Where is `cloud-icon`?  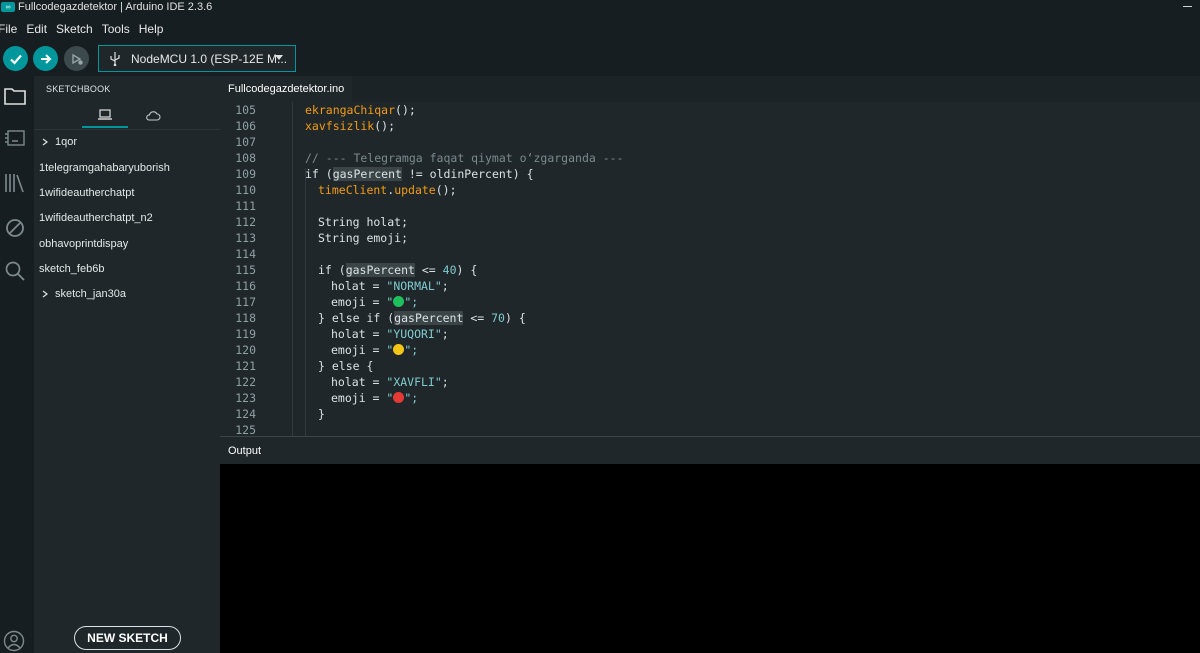 cloud-icon is located at coordinates (153, 116).